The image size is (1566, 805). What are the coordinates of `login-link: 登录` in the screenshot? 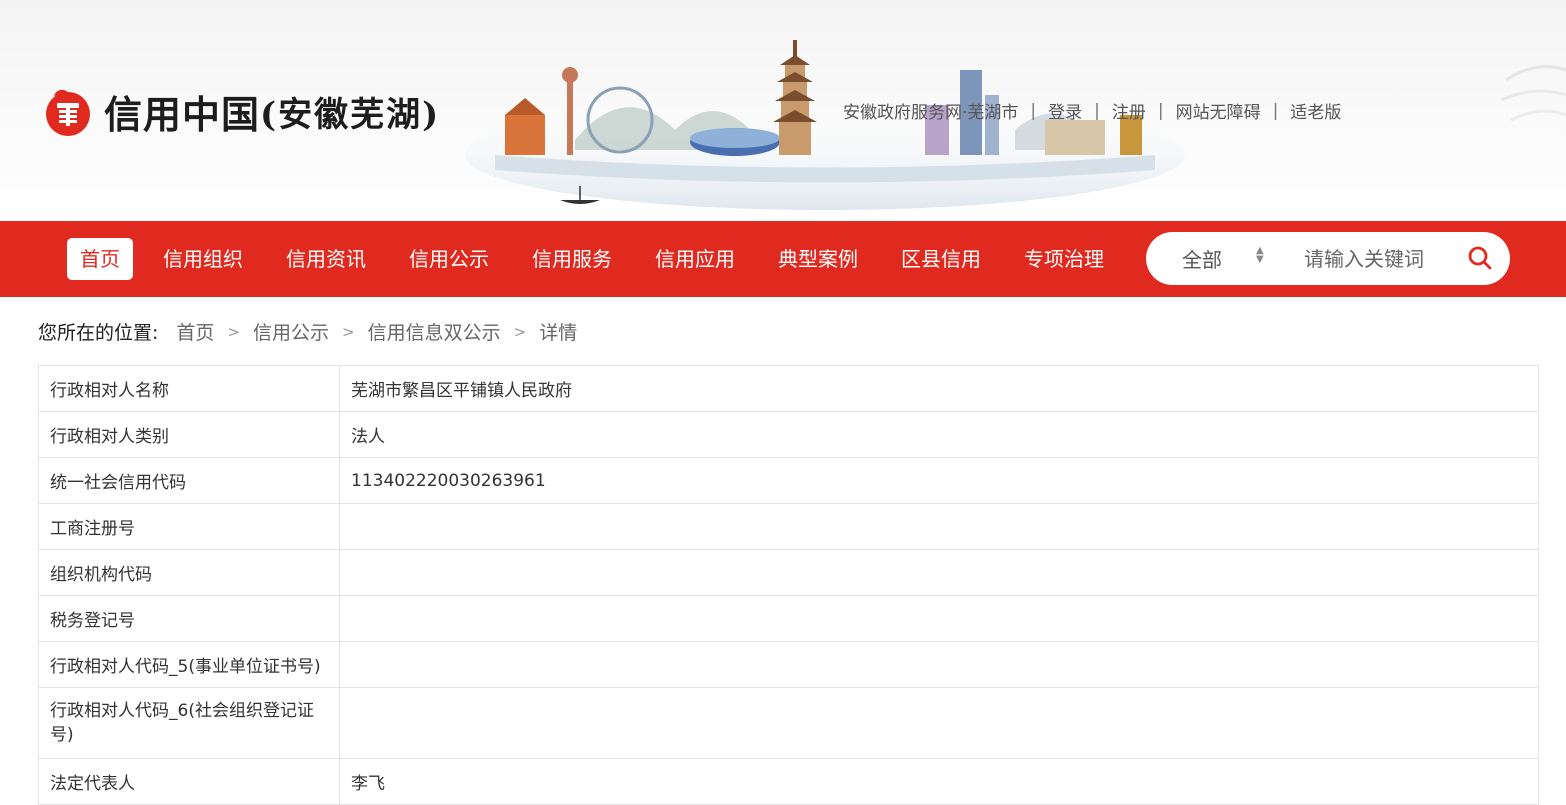 It's located at (1065, 110).